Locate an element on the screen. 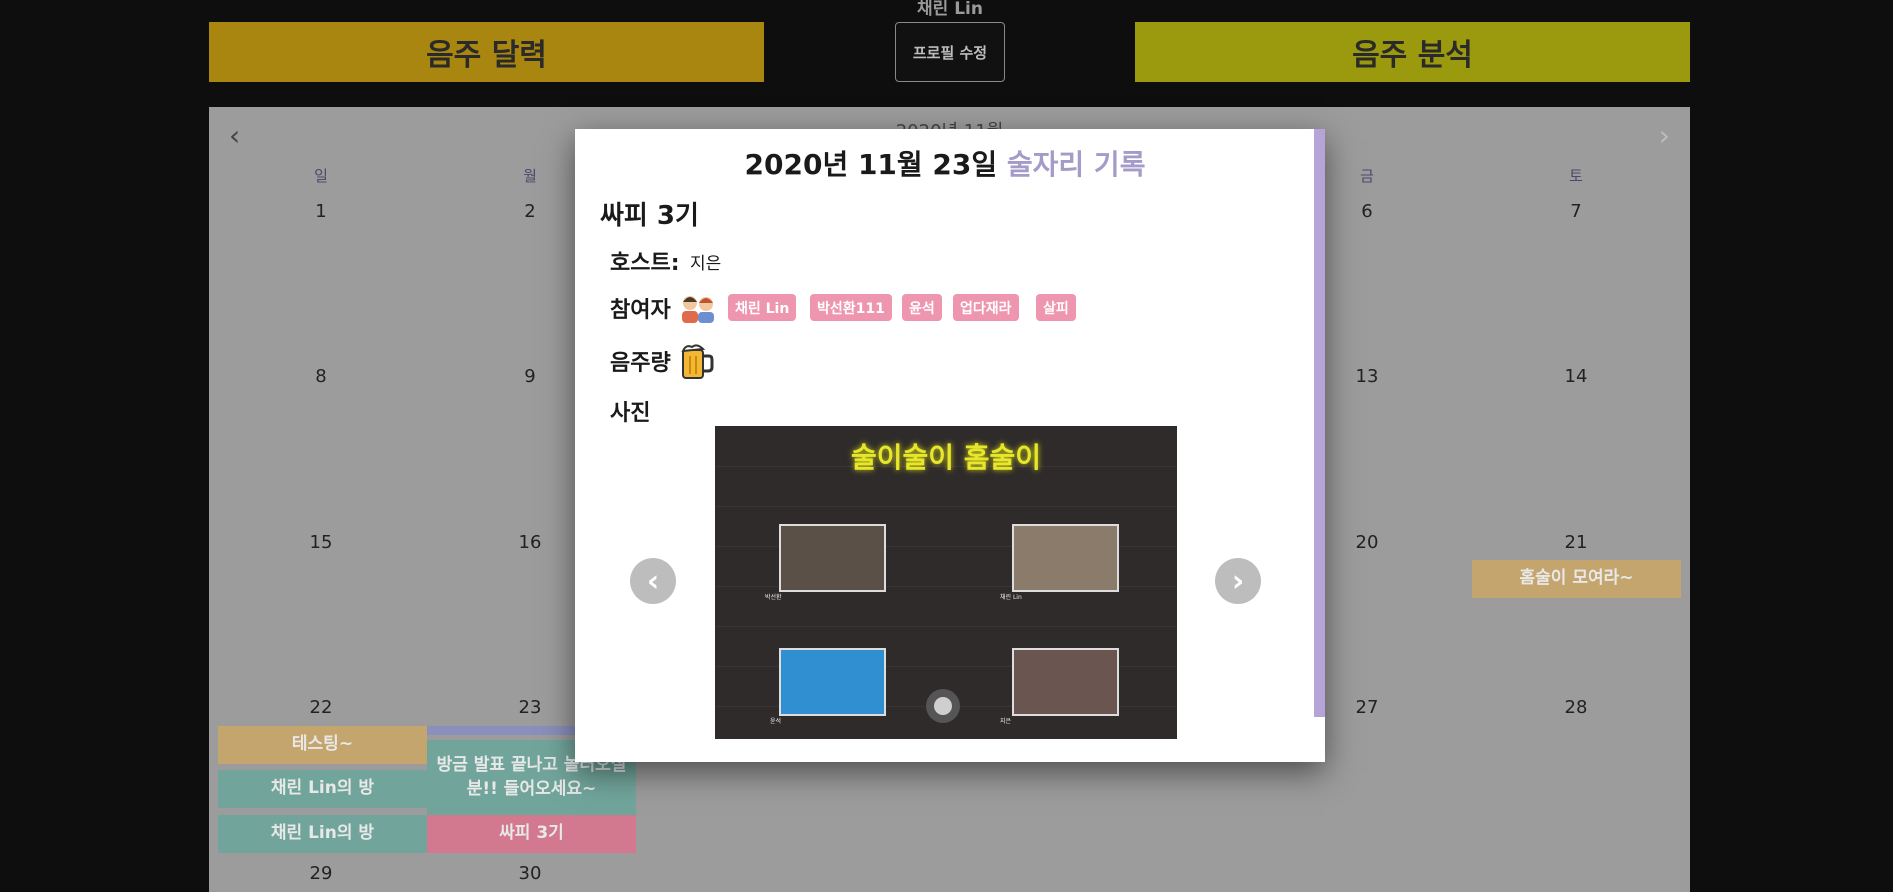 This screenshot has height=892, width=1893. amount-label: 음주량 is located at coordinates (640, 363).